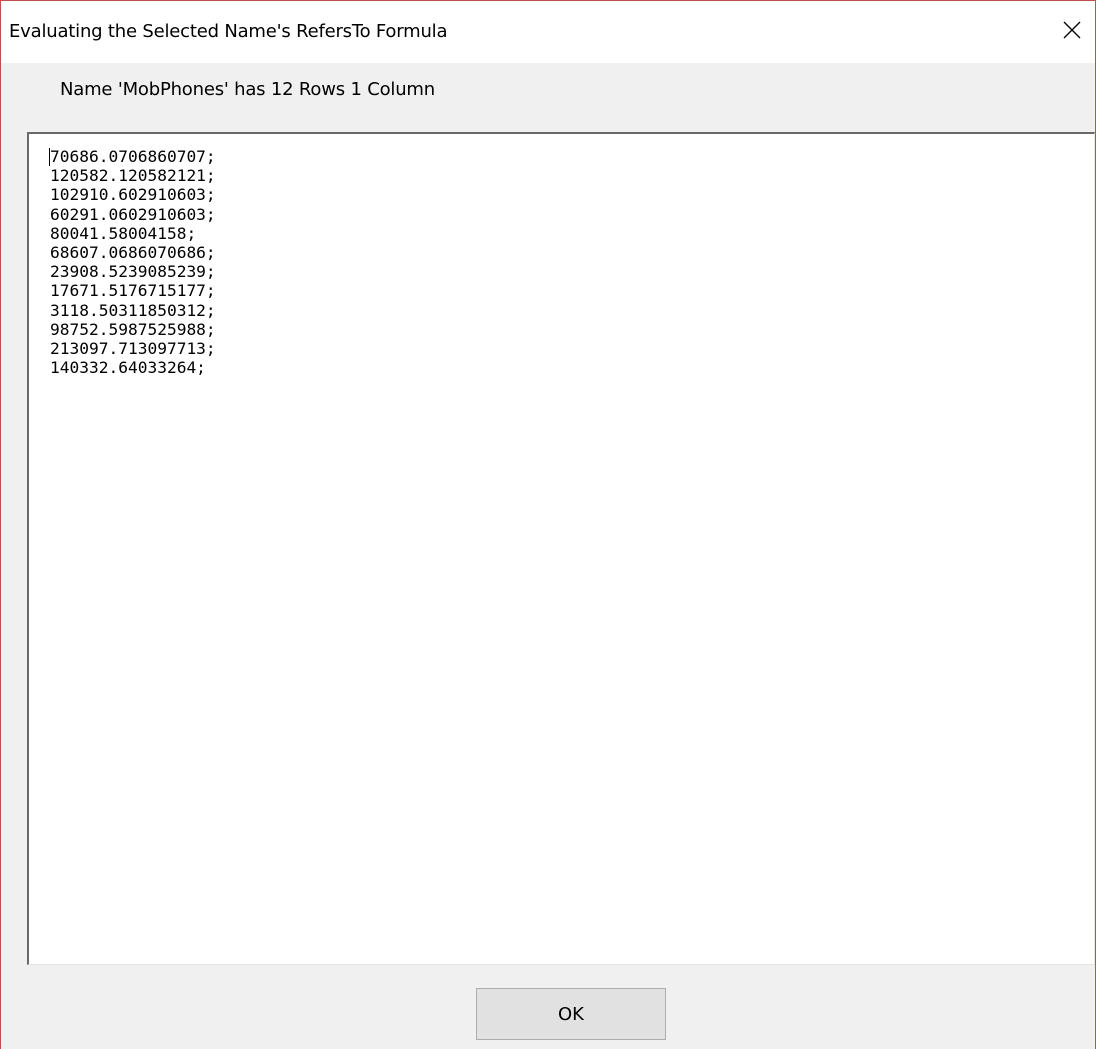 This screenshot has height=1049, width=1096. Describe the element at coordinates (133, 329) in the screenshot. I see `value-line: 98752.5987525988;` at that location.